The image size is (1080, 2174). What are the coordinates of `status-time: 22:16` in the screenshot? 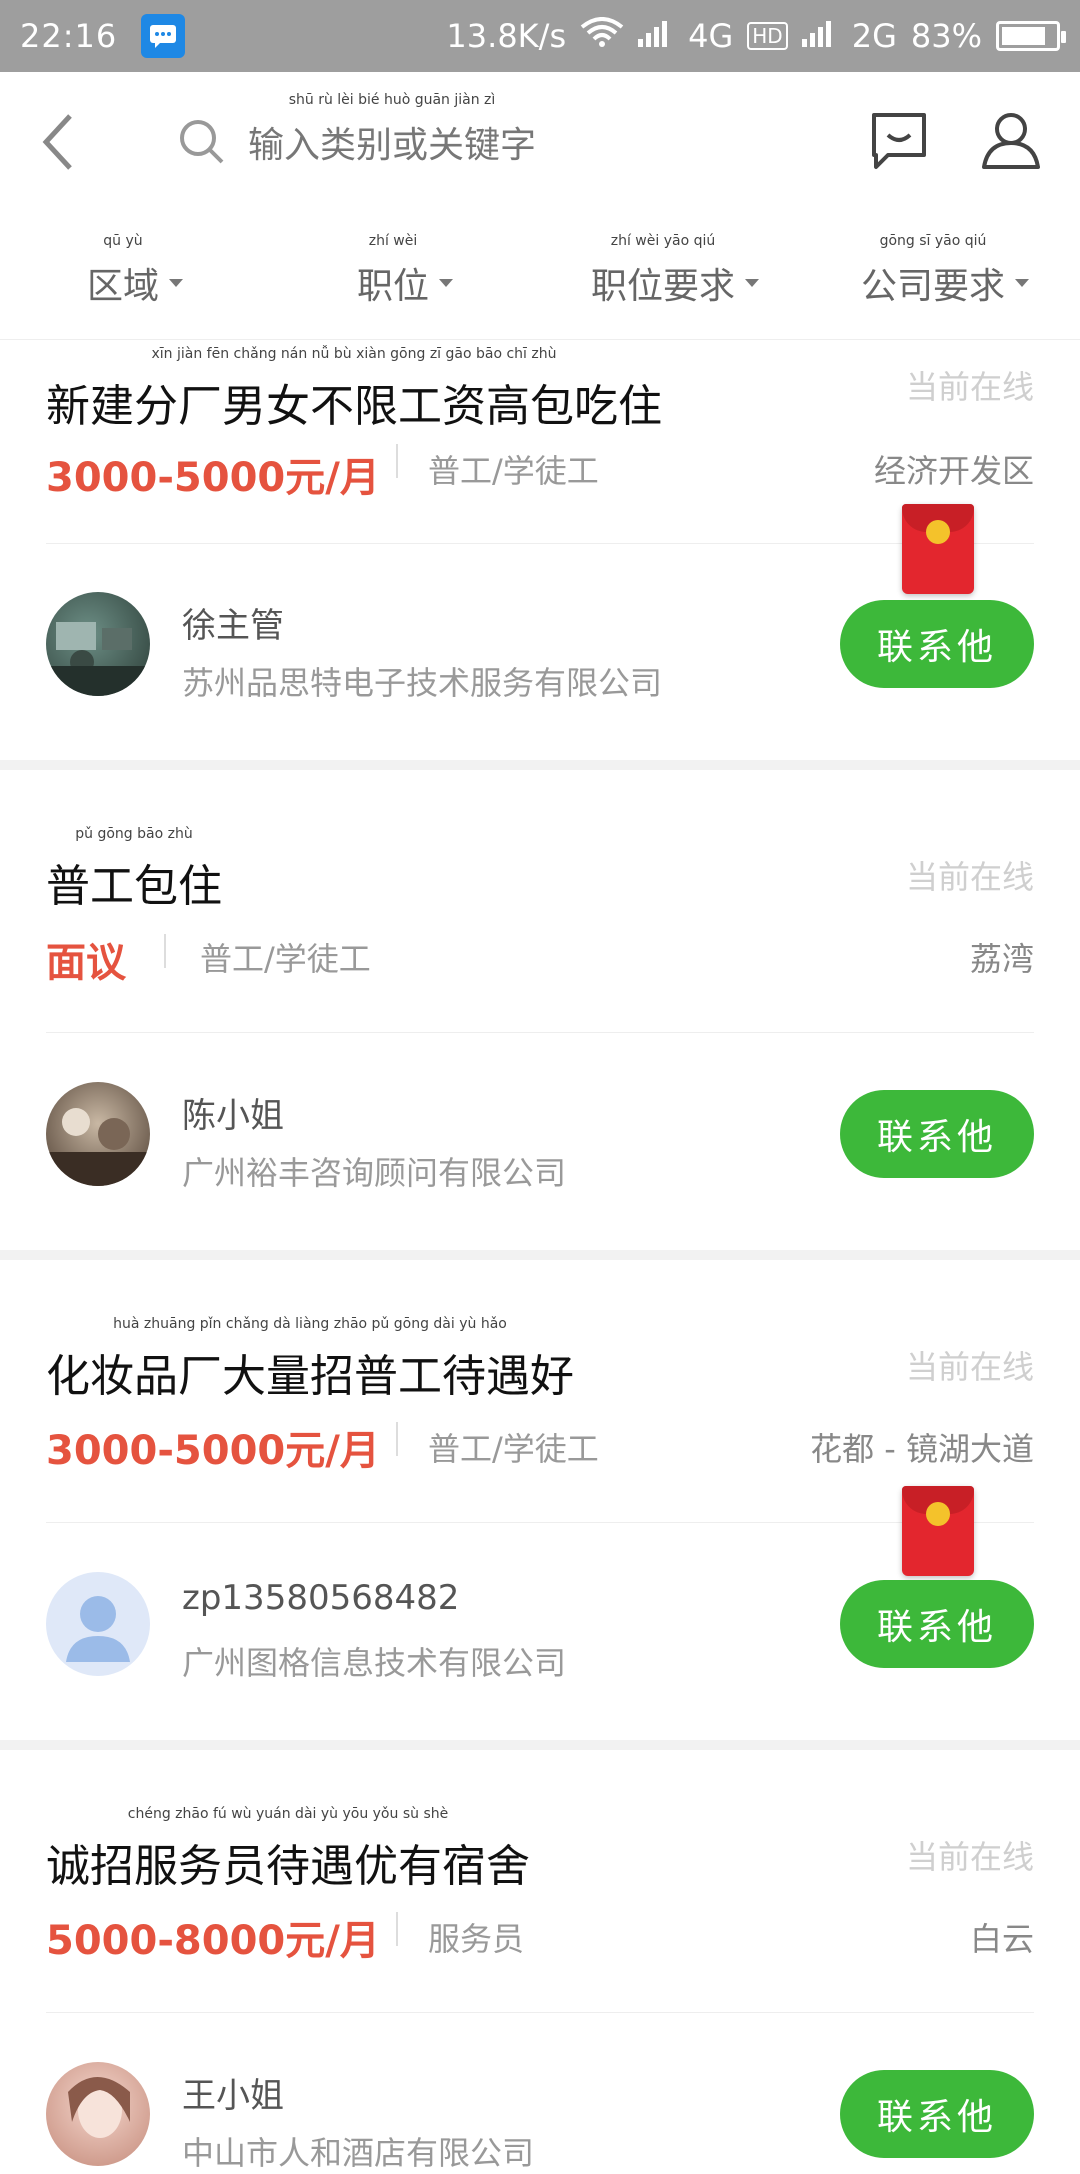 It's located at (69, 36).